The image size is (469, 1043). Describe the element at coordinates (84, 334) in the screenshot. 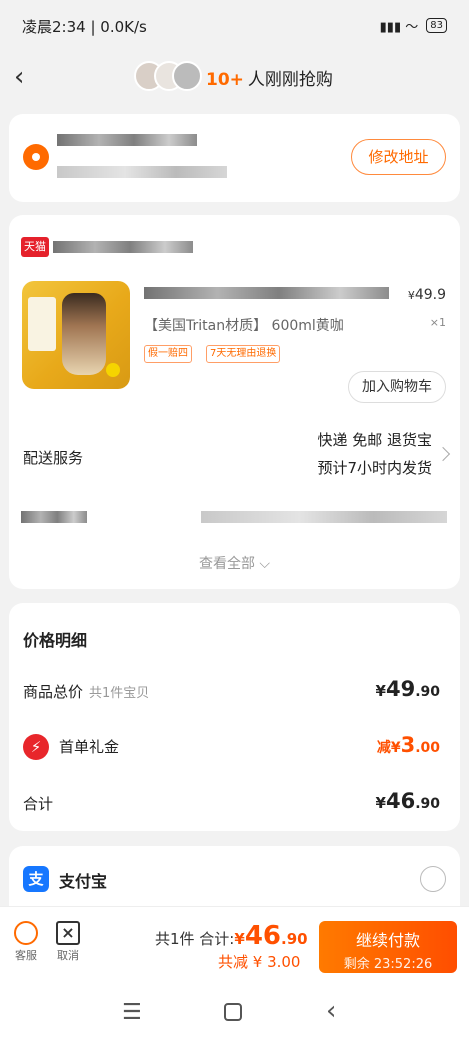

I see `product-cup` at that location.